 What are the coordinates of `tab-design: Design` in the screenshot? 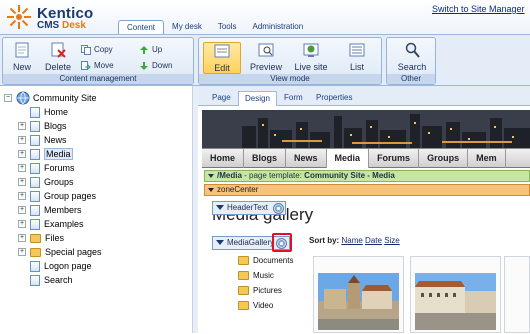 It's located at (257, 98).